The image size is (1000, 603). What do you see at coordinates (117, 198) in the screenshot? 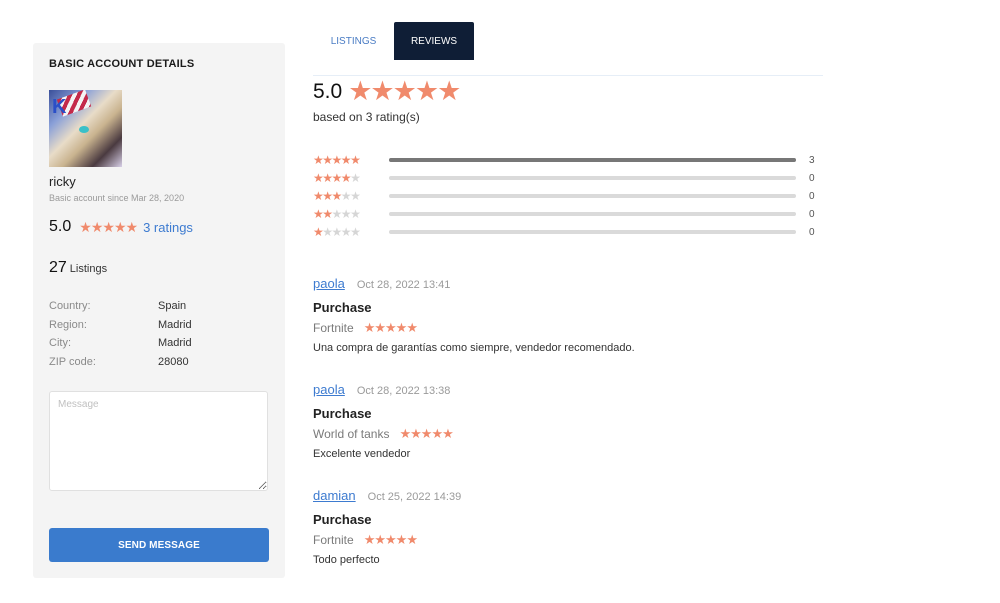
I see `account-since: Basic account since Mar 28, 2020` at bounding box center [117, 198].